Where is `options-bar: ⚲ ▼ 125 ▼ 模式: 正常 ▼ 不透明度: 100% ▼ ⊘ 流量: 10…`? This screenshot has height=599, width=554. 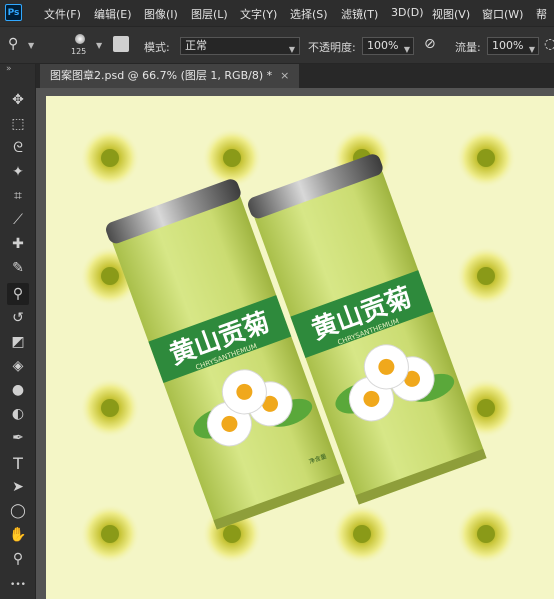
options-bar: ⚲ ▼ 125 ▼ 模式: 正常 ▼ 不透明度: 100% ▼ ⊘ 流量: 10… is located at coordinates (277, 45).